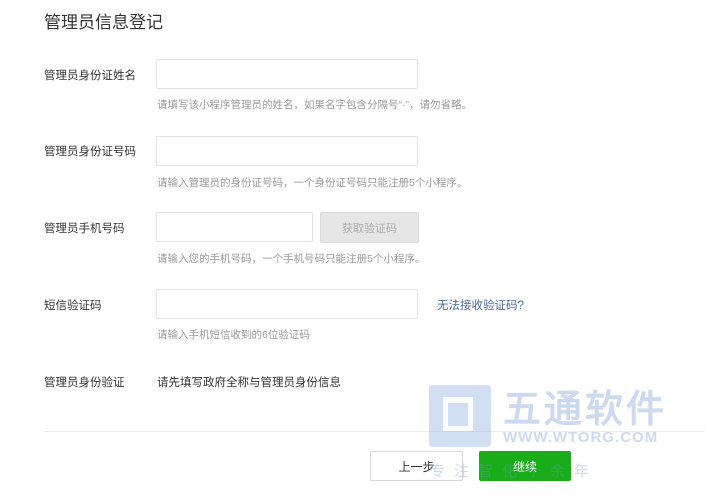  What do you see at coordinates (287, 304) in the screenshot?
I see `sms-code-input` at bounding box center [287, 304].